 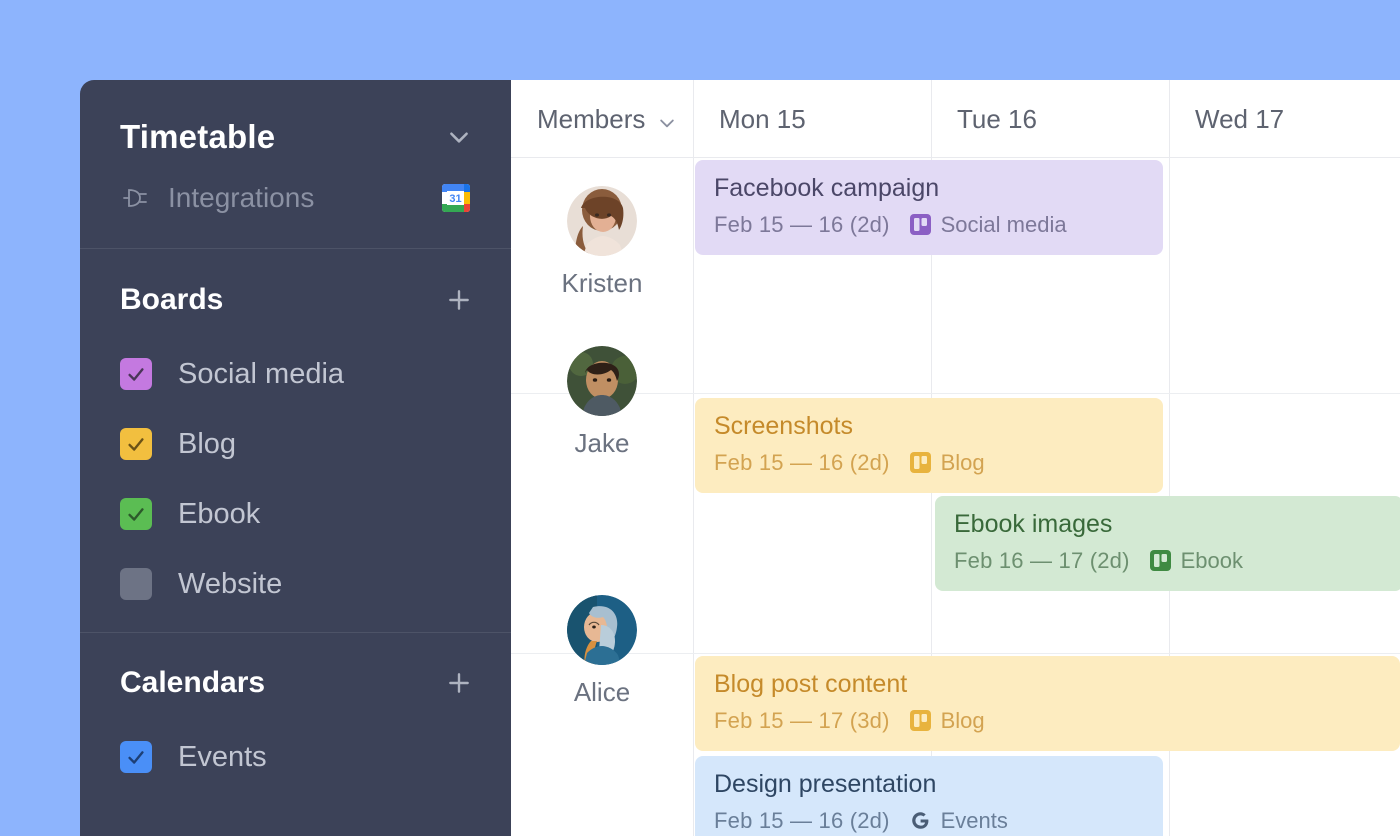 I want to click on sidebar-item-blog: Blog, so click(x=296, y=444).